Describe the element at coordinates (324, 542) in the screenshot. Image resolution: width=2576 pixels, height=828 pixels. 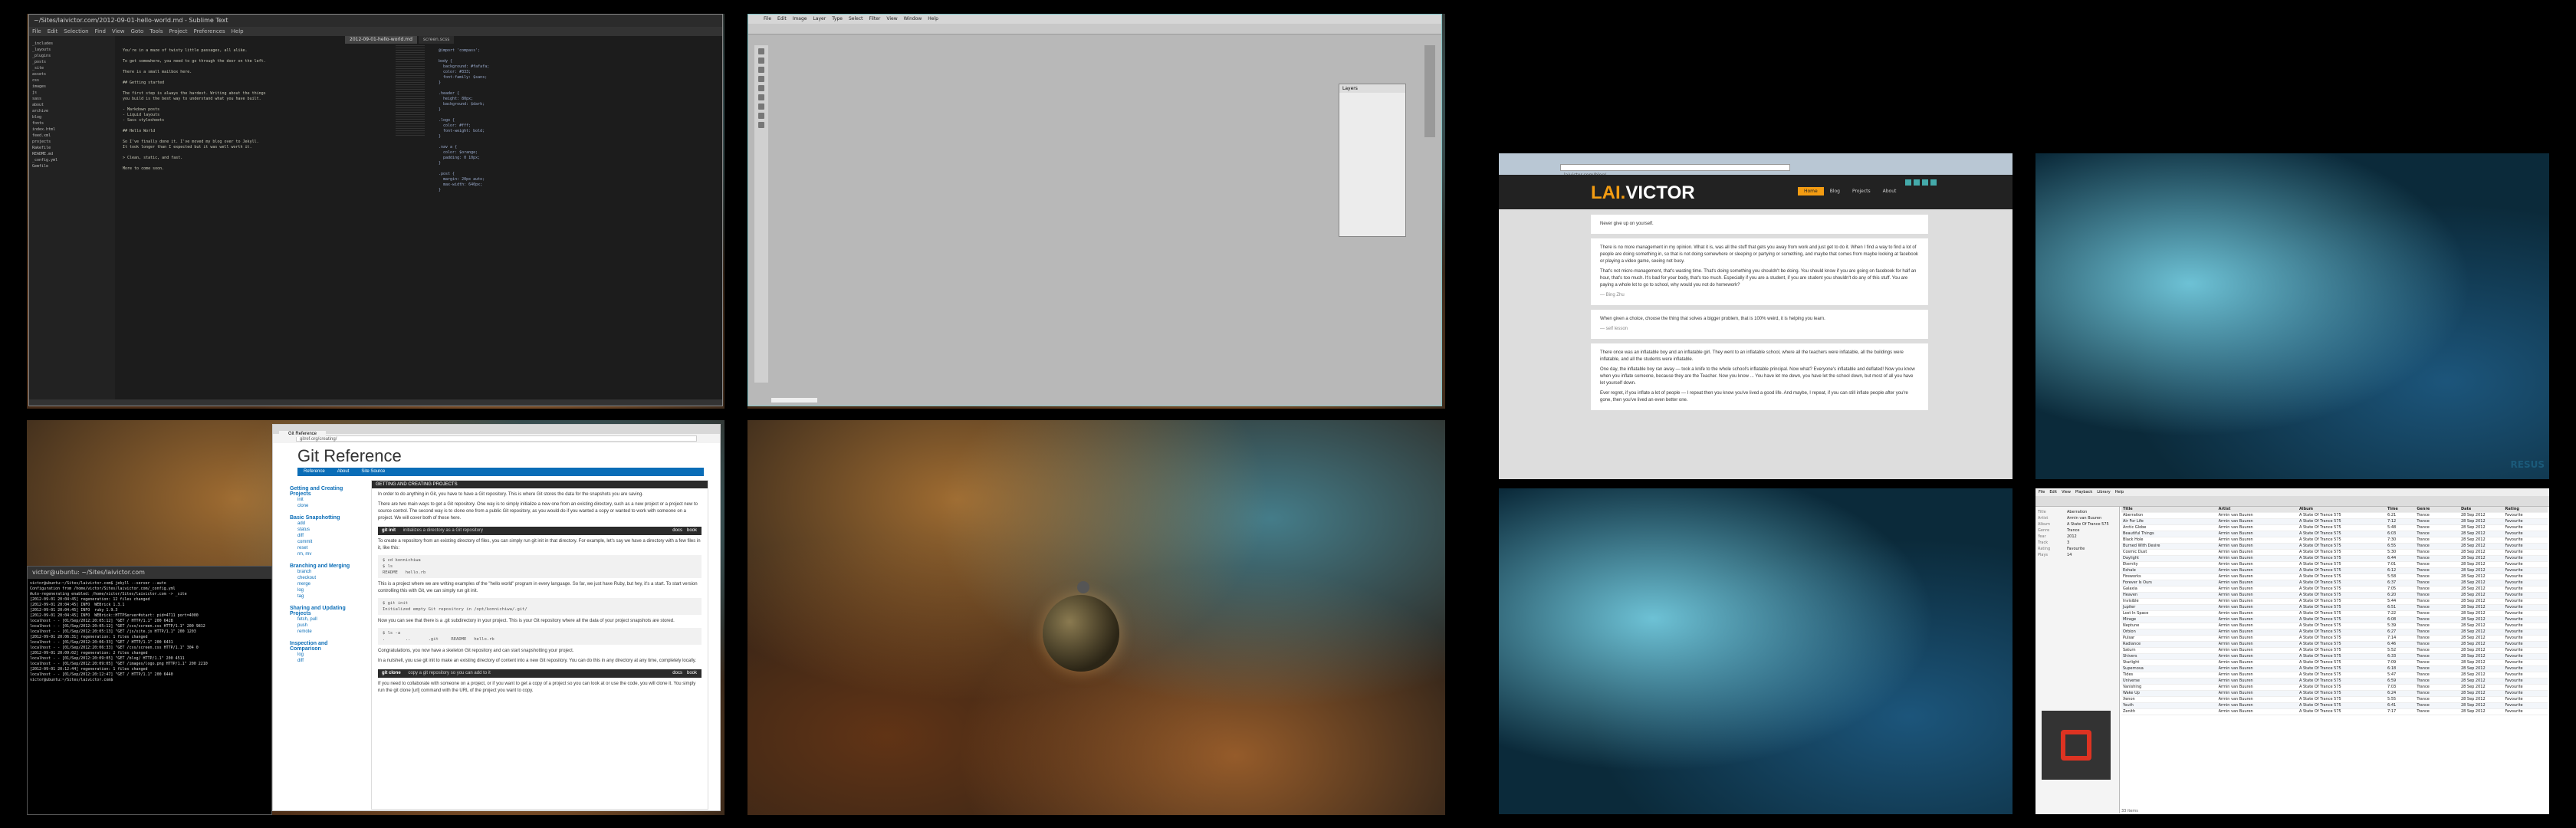
I see `sidebar-link: commit` at that location.